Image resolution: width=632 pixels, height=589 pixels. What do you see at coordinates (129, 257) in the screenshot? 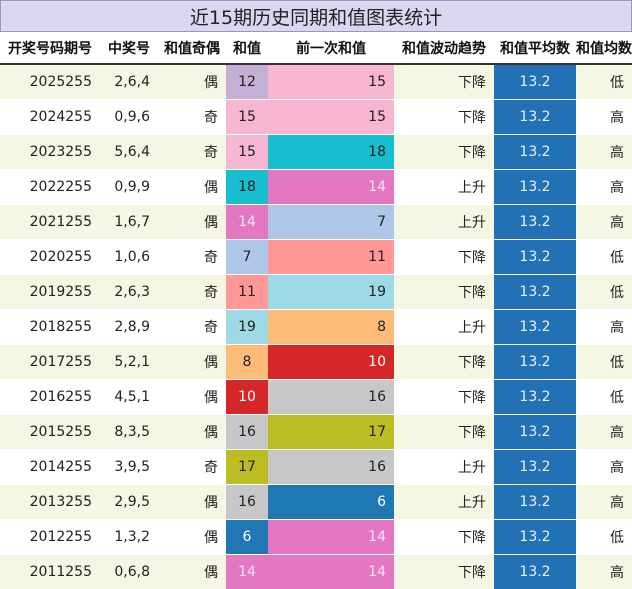
I see `cell-numbers: 1,0,6` at bounding box center [129, 257].